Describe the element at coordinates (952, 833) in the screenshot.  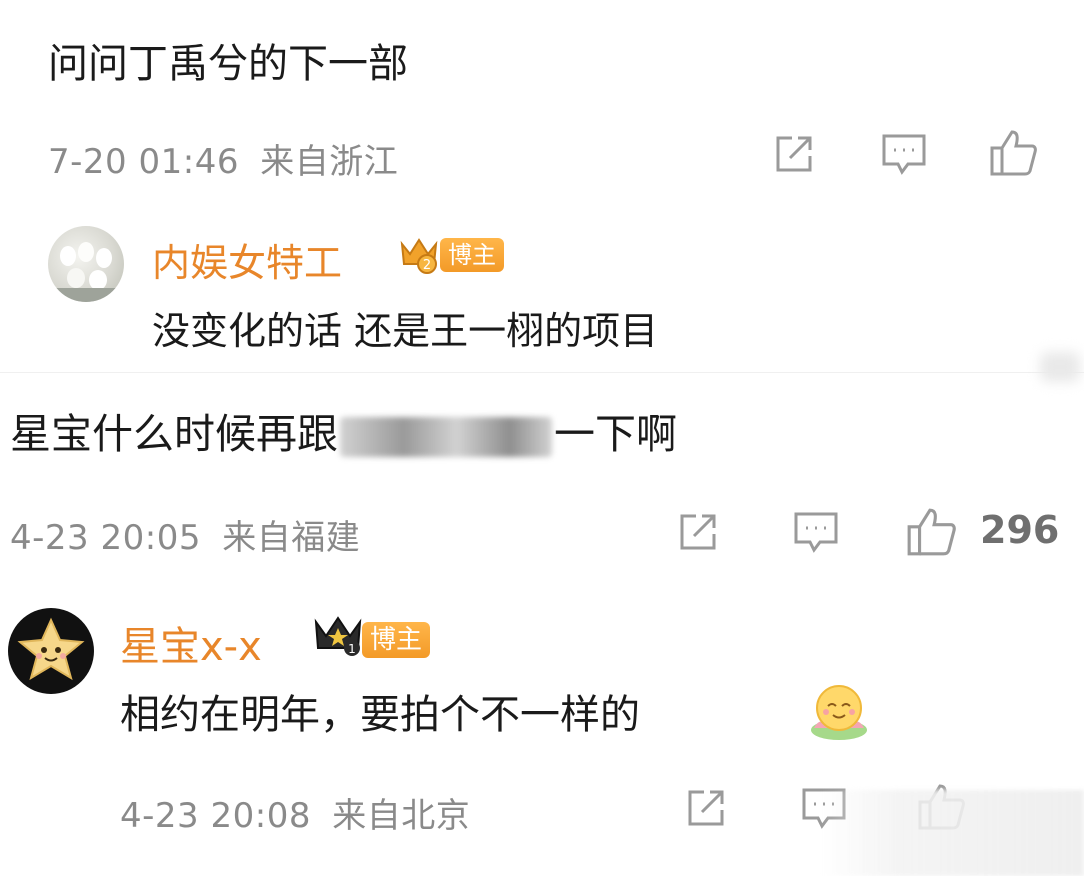
I see `watermark` at that location.